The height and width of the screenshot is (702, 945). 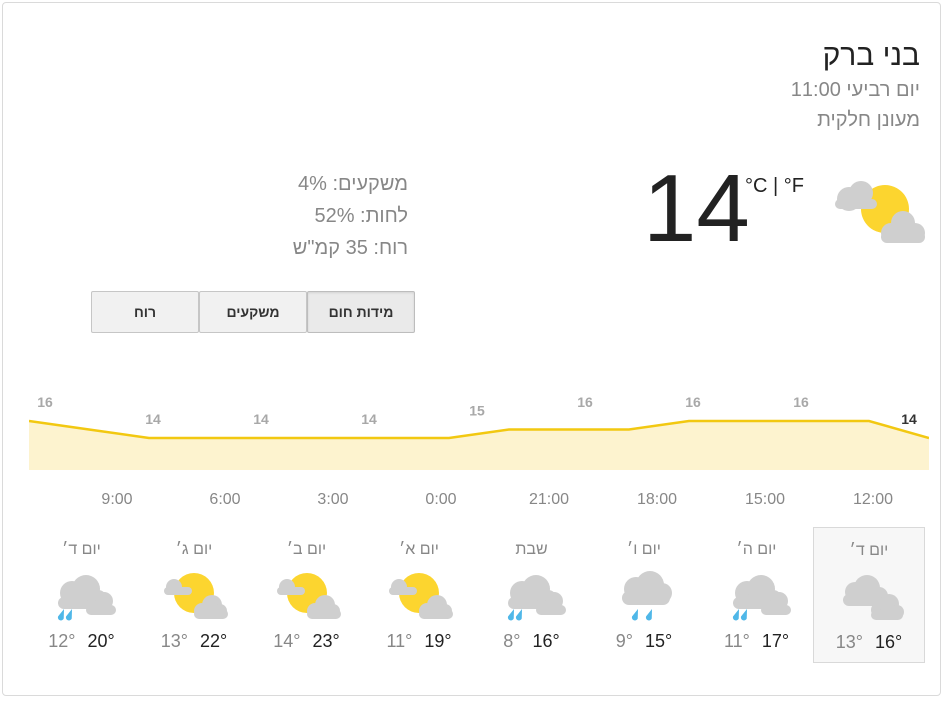 What do you see at coordinates (419, 549) in the screenshot?
I see `day-name: יום א׳` at bounding box center [419, 549].